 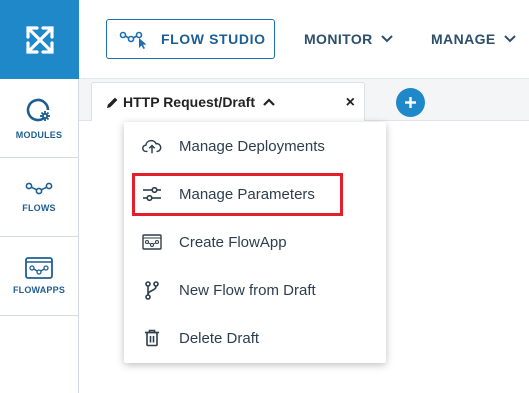 What do you see at coordinates (213, 39) in the screenshot?
I see `flow-studio-label: FLOW STUDIO` at bounding box center [213, 39].